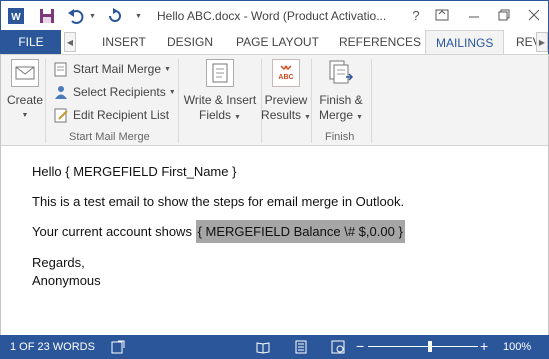  What do you see at coordinates (58, 262) in the screenshot?
I see `doc-line-regards: Regards,` at bounding box center [58, 262].